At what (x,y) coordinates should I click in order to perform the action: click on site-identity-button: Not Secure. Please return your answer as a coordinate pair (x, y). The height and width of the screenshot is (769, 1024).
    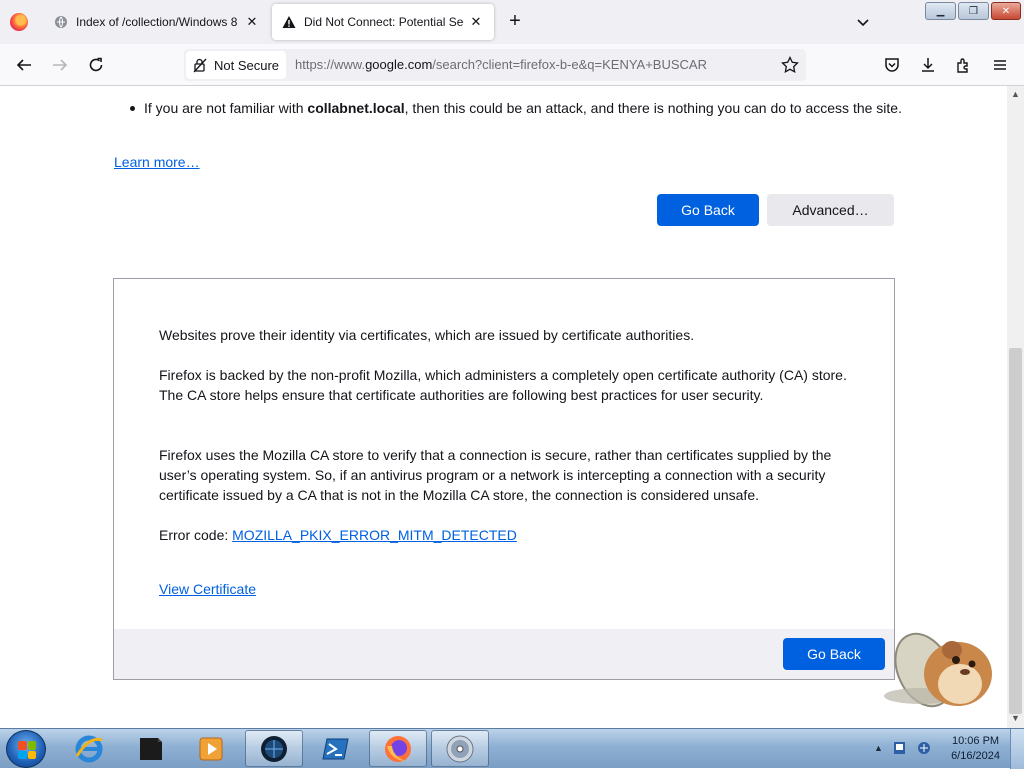
    Looking at the image, I should click on (236, 65).